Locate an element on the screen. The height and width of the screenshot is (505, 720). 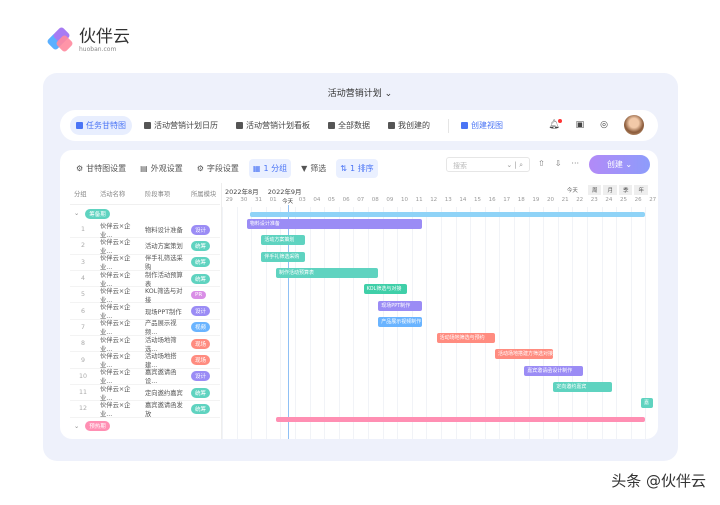
field-settings-button: ⚙ 字段设置 is located at coordinates (218, 168).